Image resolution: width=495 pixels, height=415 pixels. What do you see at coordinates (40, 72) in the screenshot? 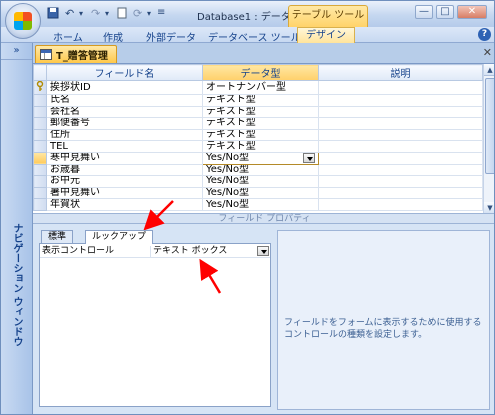
I see `row-selector-header` at bounding box center [40, 72].